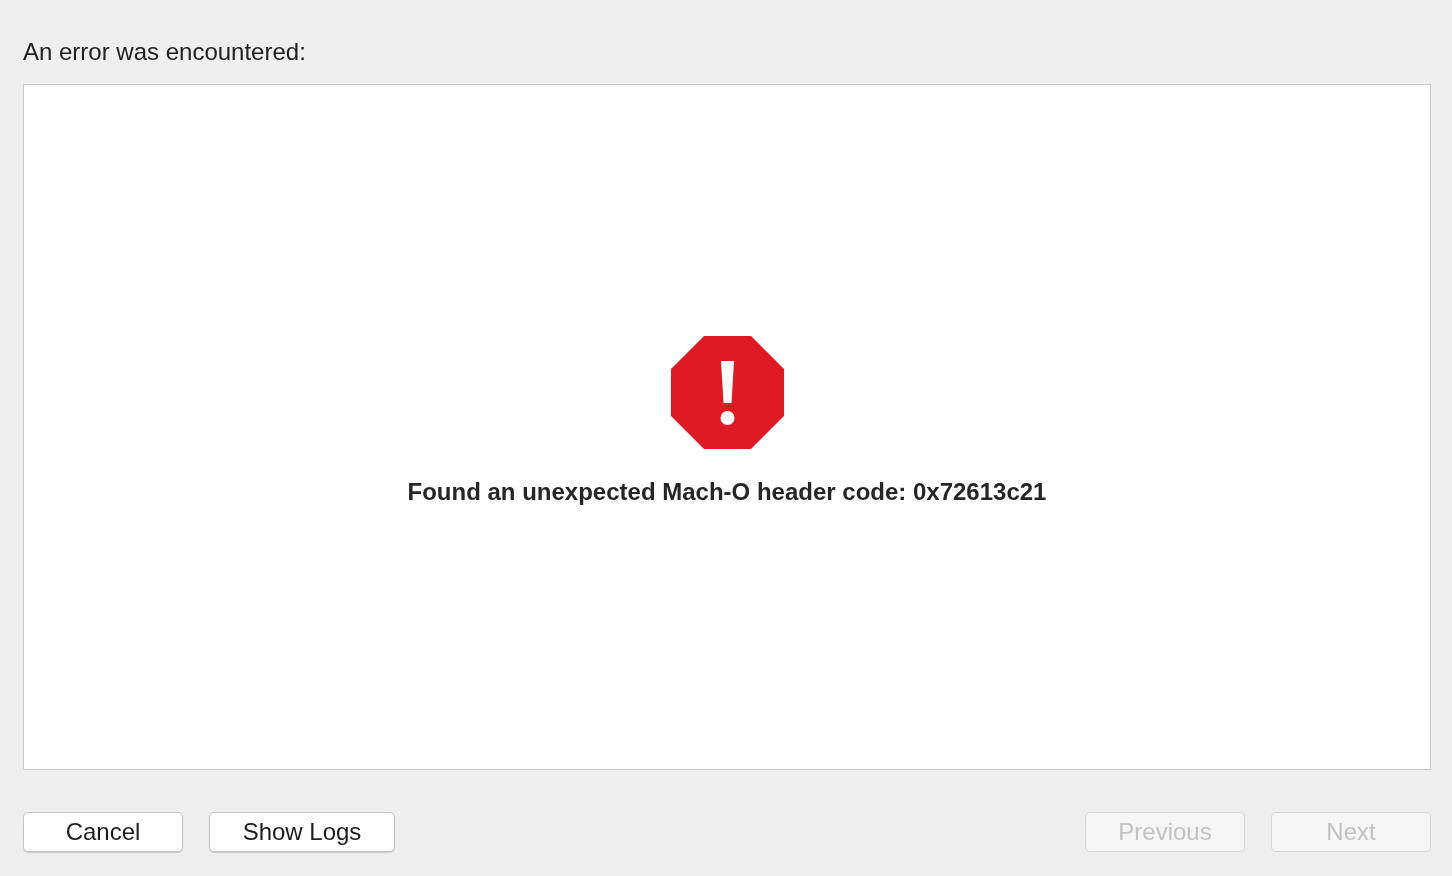 This screenshot has width=1452, height=876. What do you see at coordinates (103, 832) in the screenshot?
I see `dialog-button: Cancel` at bounding box center [103, 832].